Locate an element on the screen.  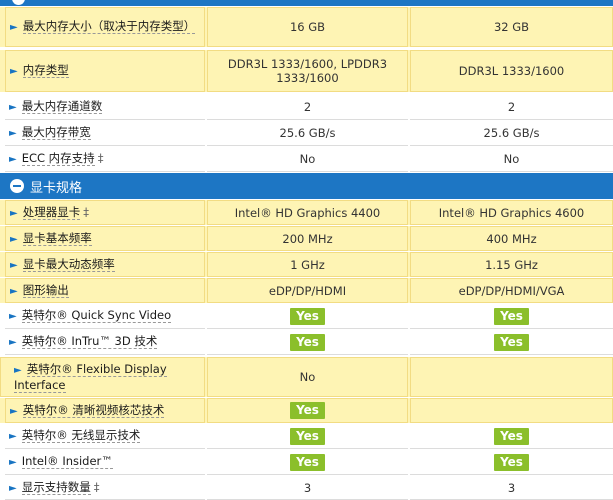
spec-label: 显卡基本频率 is located at coordinates (57, 238).